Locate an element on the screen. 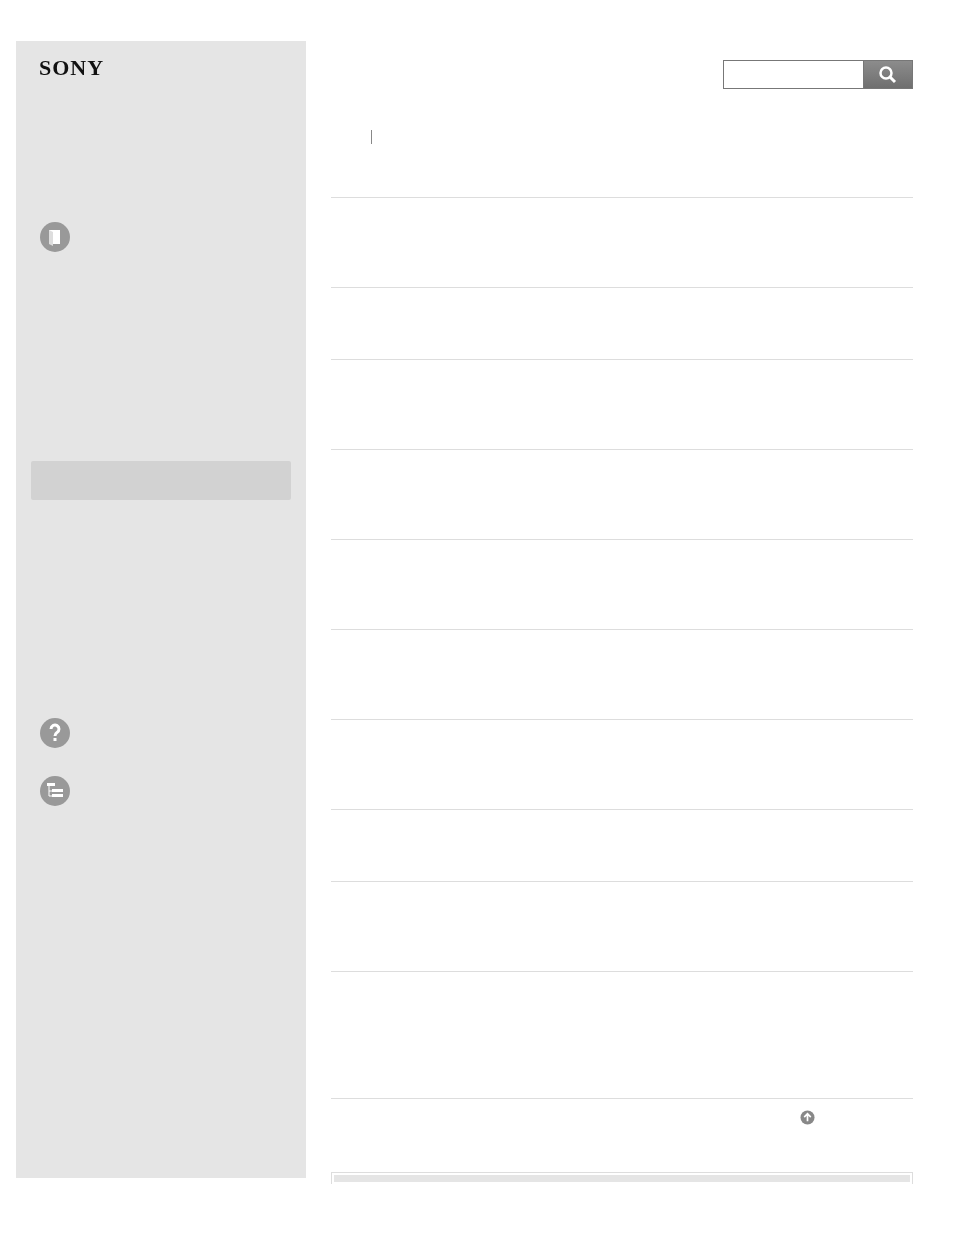  book-icon is located at coordinates (55, 237).